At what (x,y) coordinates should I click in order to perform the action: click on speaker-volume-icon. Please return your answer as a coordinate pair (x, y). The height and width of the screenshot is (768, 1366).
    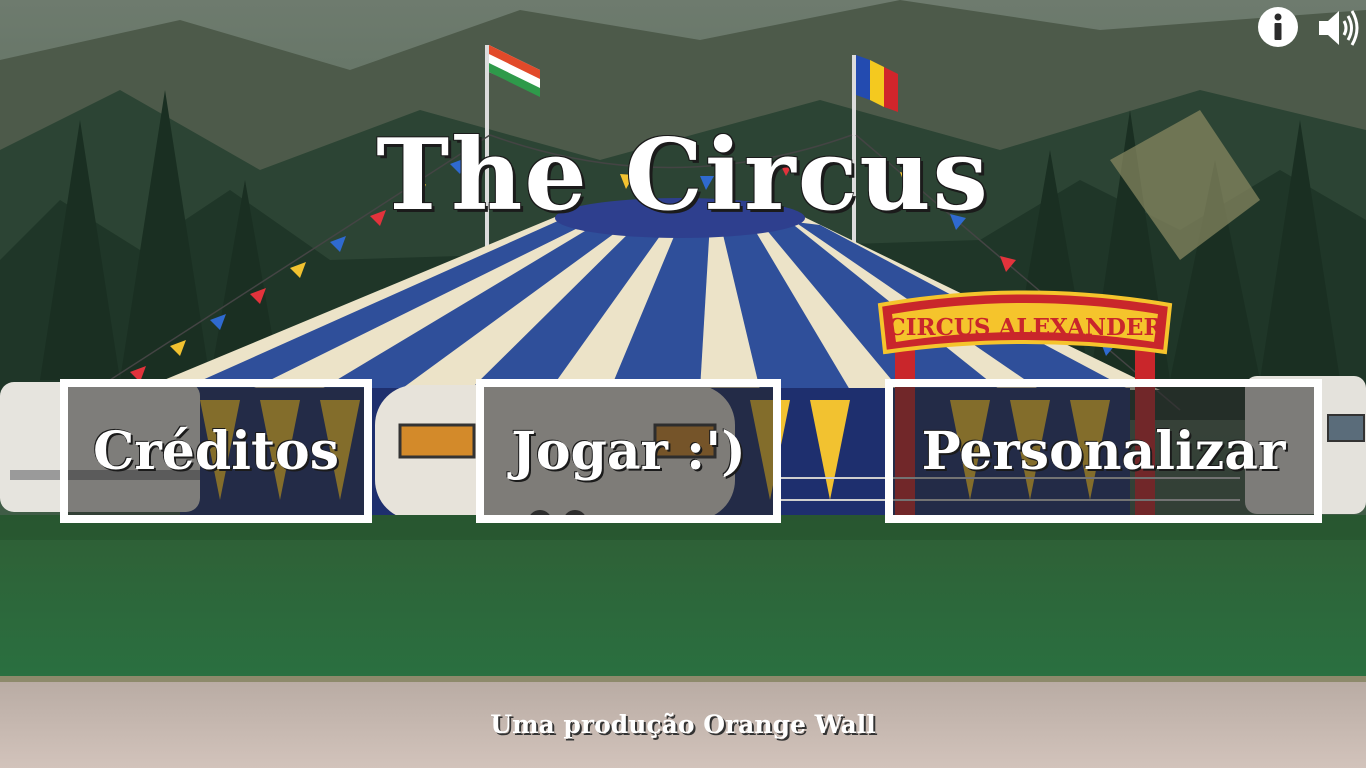
    Looking at the image, I should click on (1339, 28).